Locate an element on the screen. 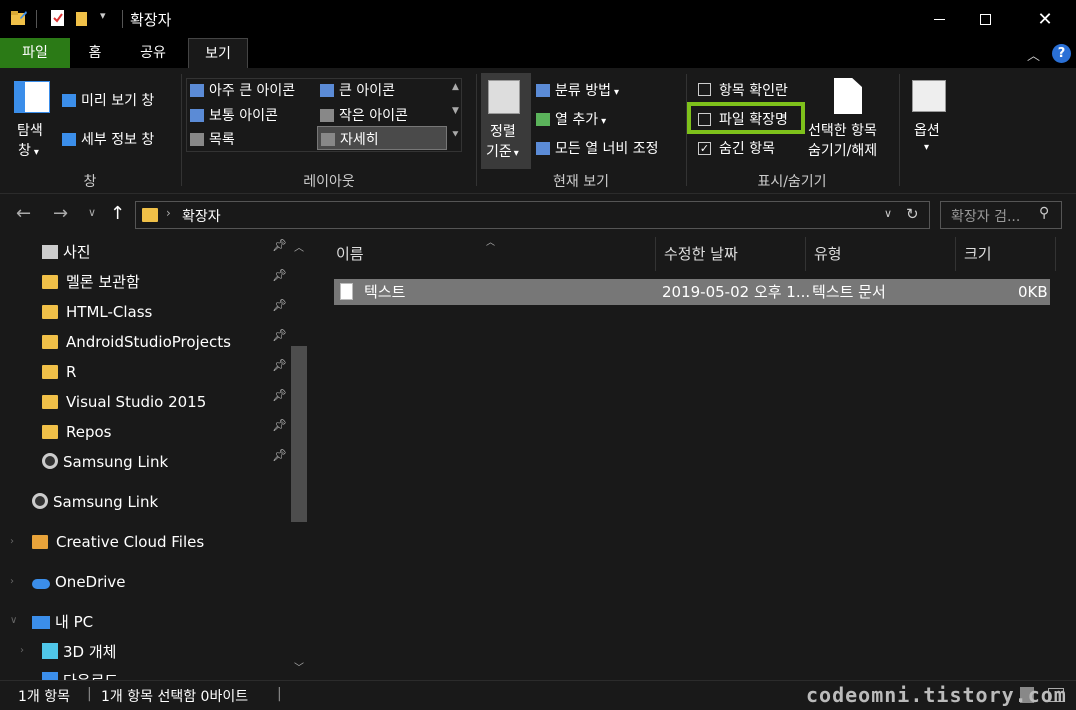  search-box: 확장자 검... ⚲ is located at coordinates (1001, 215).